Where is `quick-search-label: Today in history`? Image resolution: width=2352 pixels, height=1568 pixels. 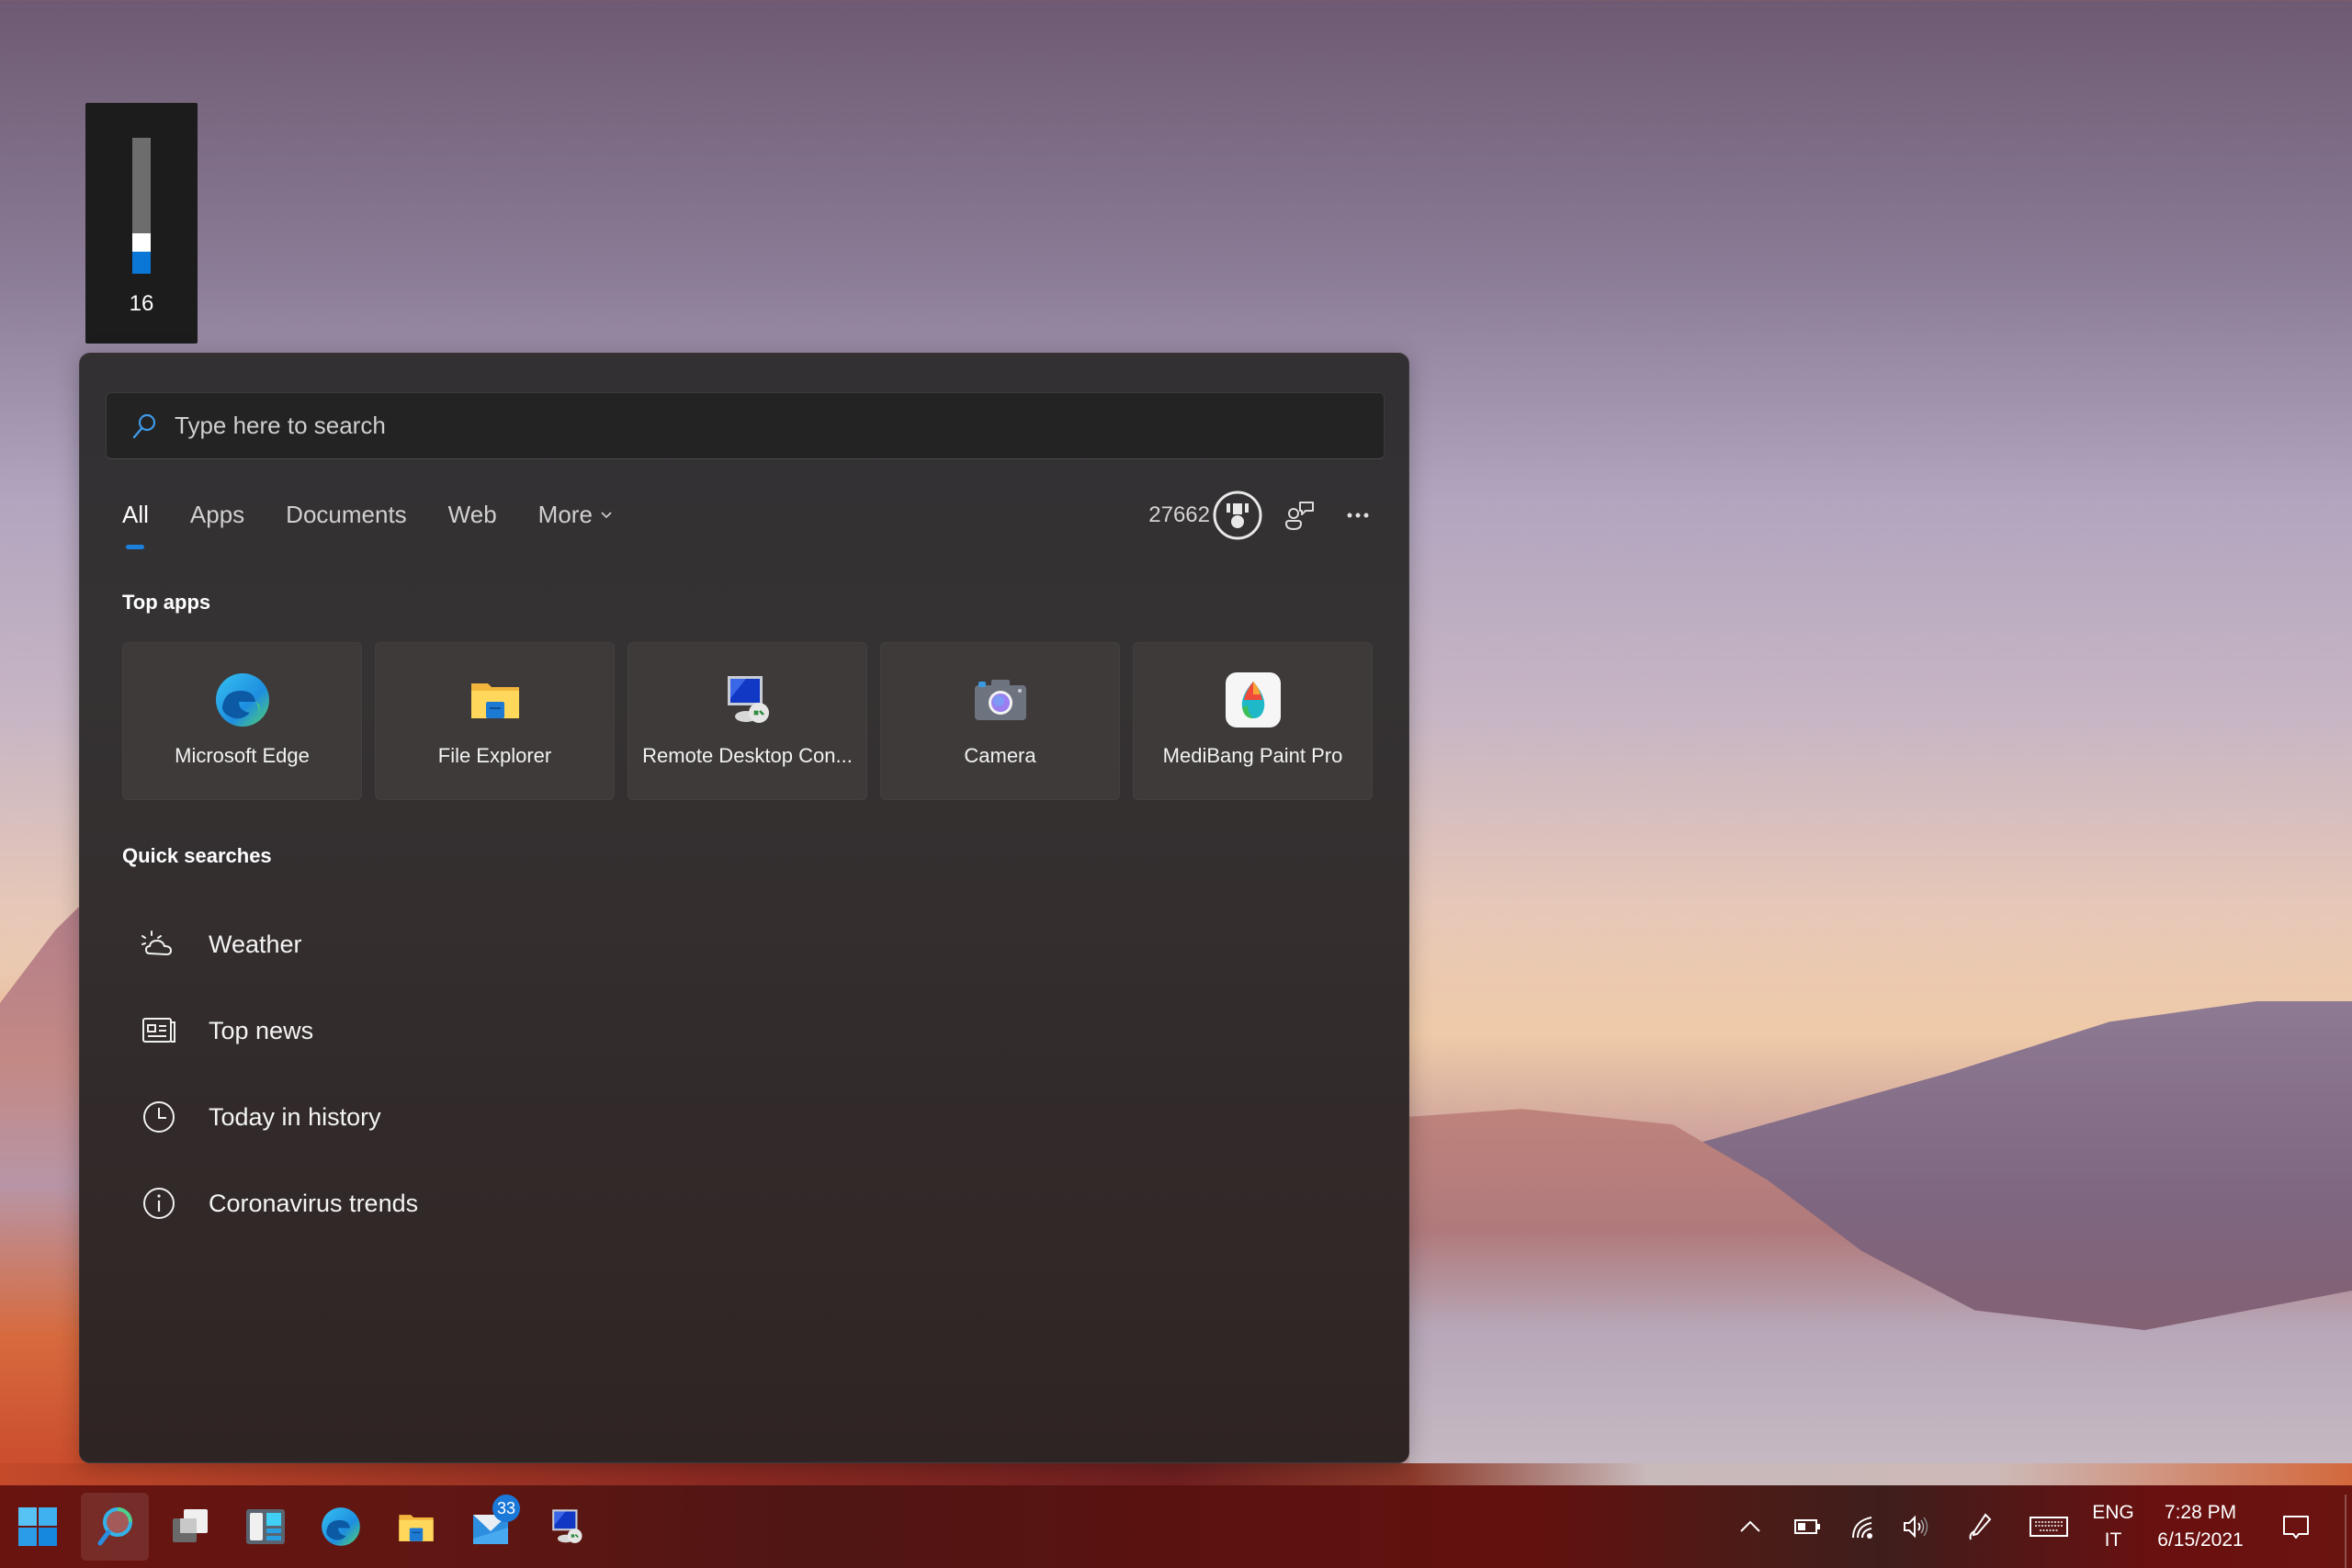 quick-search-label: Today in history is located at coordinates (295, 1117).